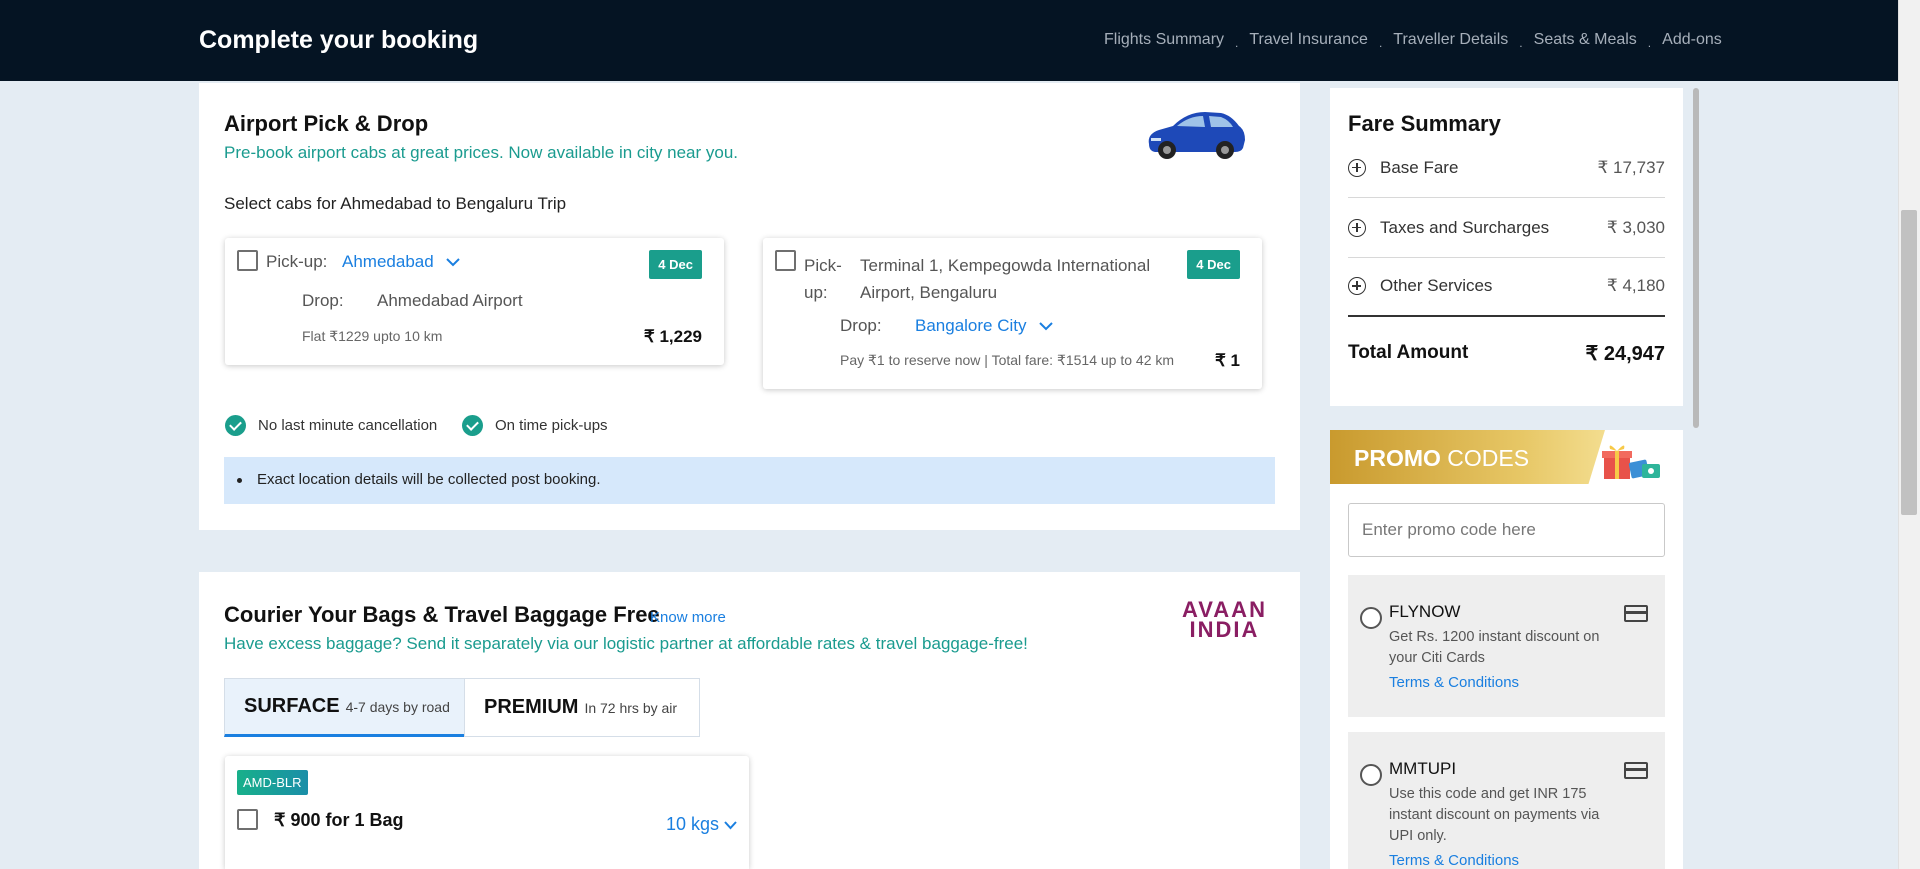 Image resolution: width=1920 pixels, height=869 pixels. Describe the element at coordinates (1696, 258) in the screenshot. I see `sidebar-scrollbar` at that location.